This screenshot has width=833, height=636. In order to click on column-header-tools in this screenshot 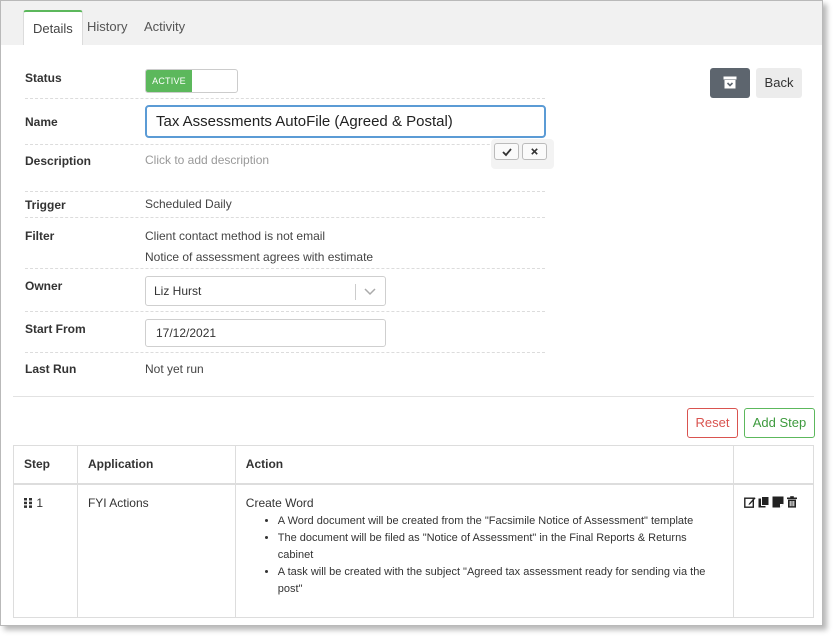, I will do `click(774, 465)`.